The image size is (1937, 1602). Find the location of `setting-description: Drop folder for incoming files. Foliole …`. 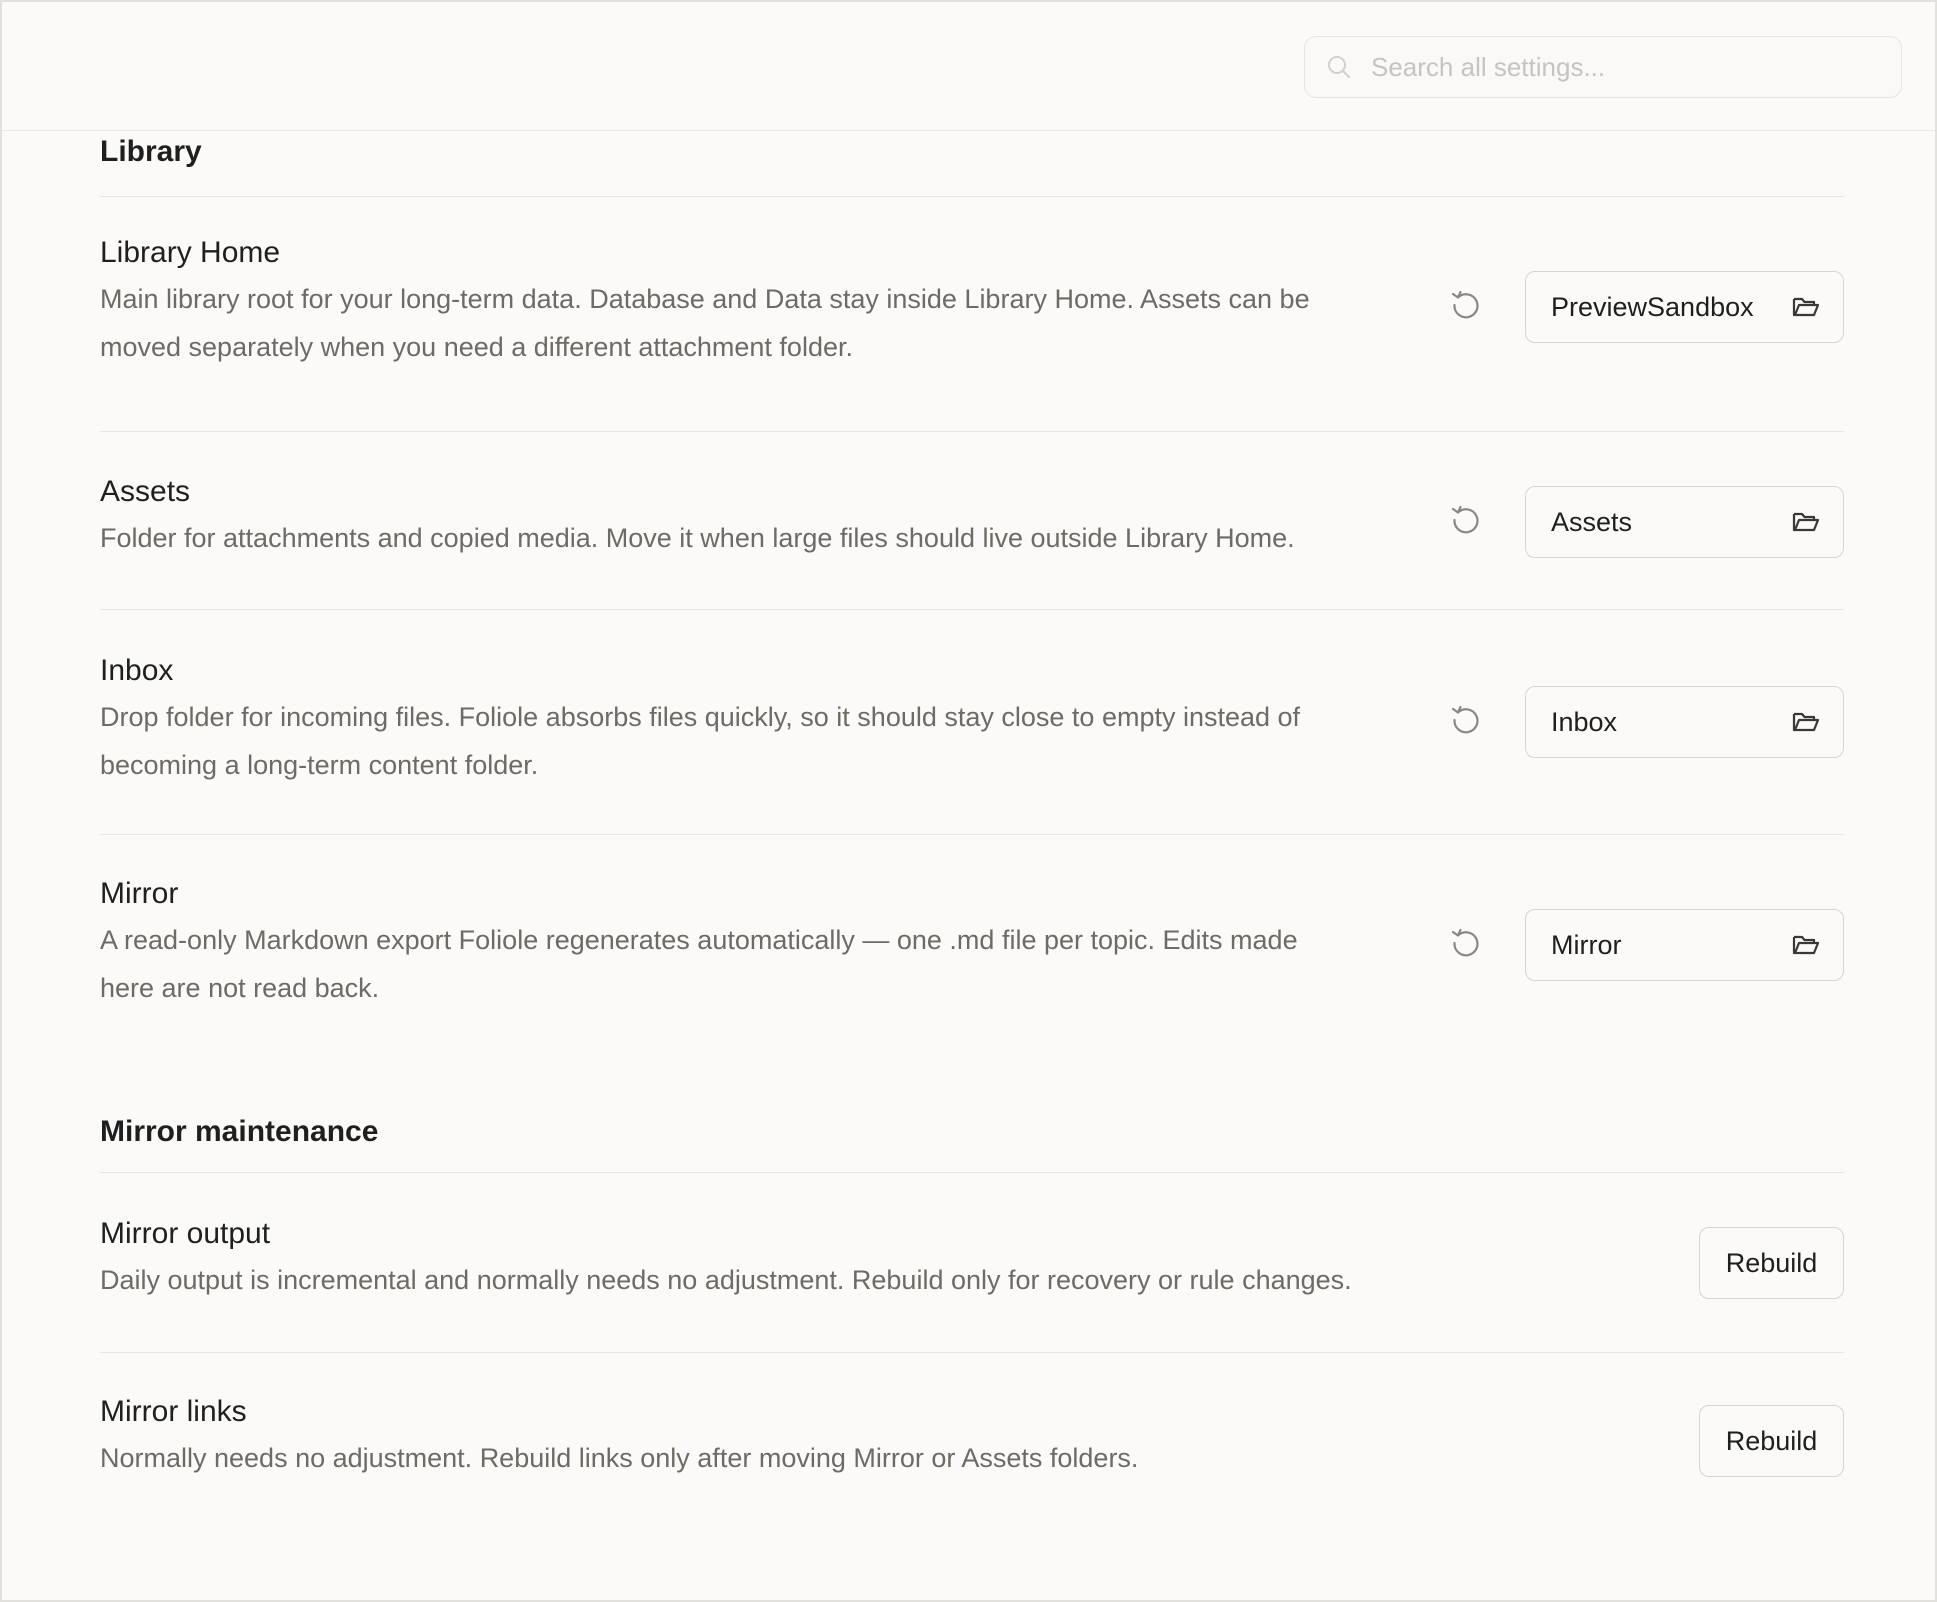

setting-description: Drop folder for incoming files. Foliole … is located at coordinates (700, 741).